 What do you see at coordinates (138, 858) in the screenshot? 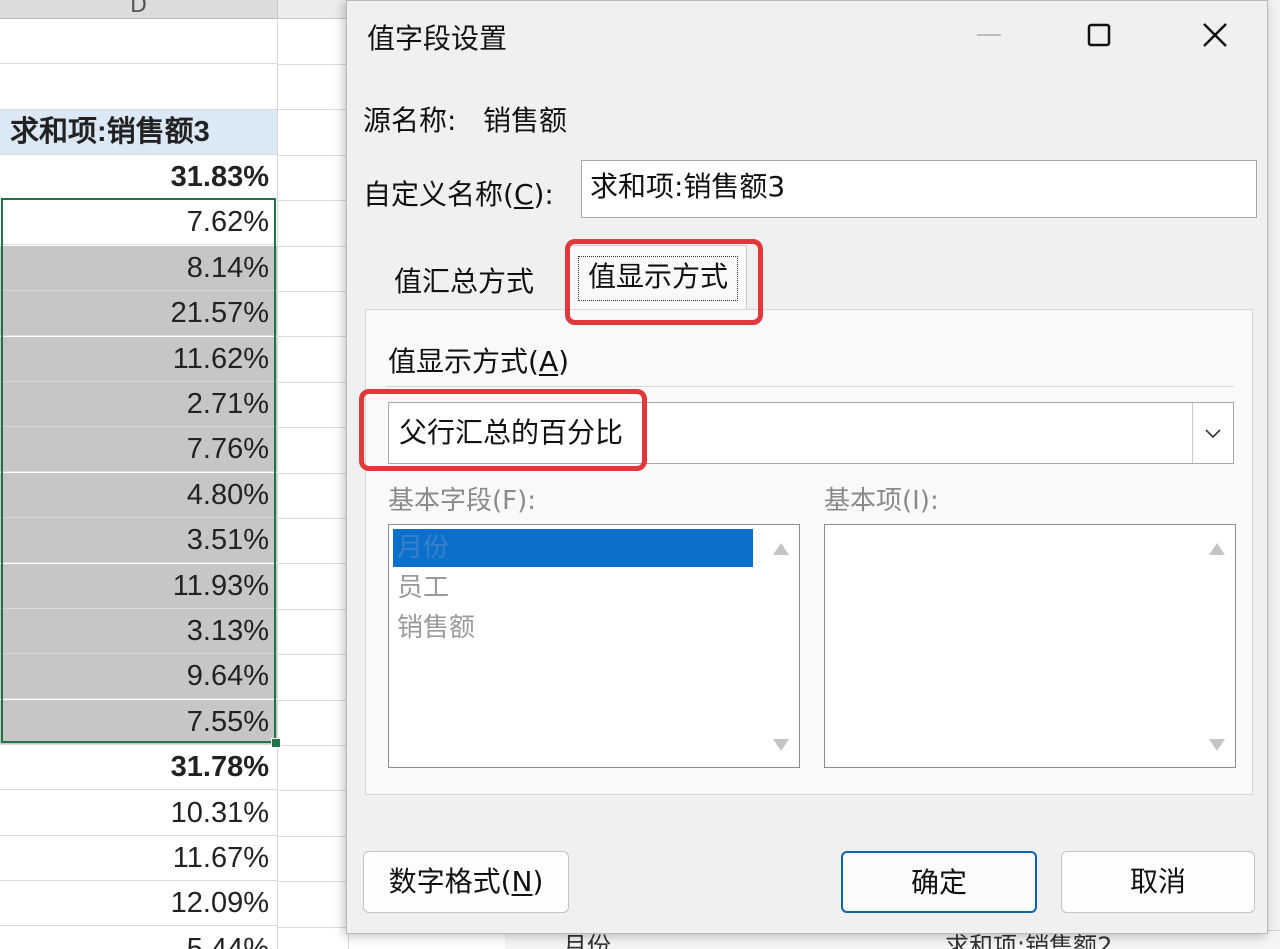
I see `pivot-value-cell: 11.67%` at bounding box center [138, 858].